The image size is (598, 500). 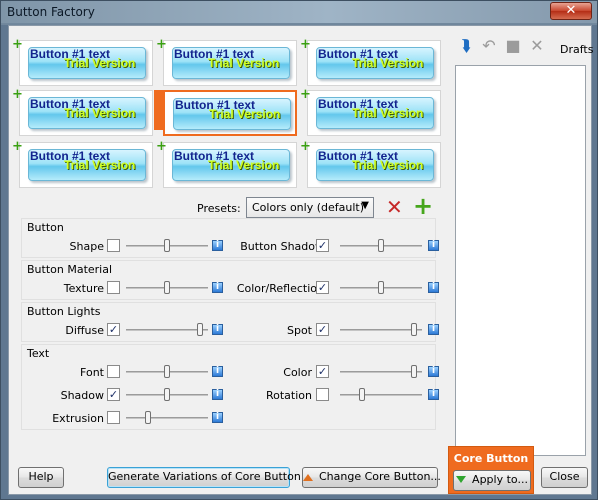 What do you see at coordinates (365, 205) in the screenshot?
I see `chevron-down-icon: ▼` at bounding box center [365, 205].